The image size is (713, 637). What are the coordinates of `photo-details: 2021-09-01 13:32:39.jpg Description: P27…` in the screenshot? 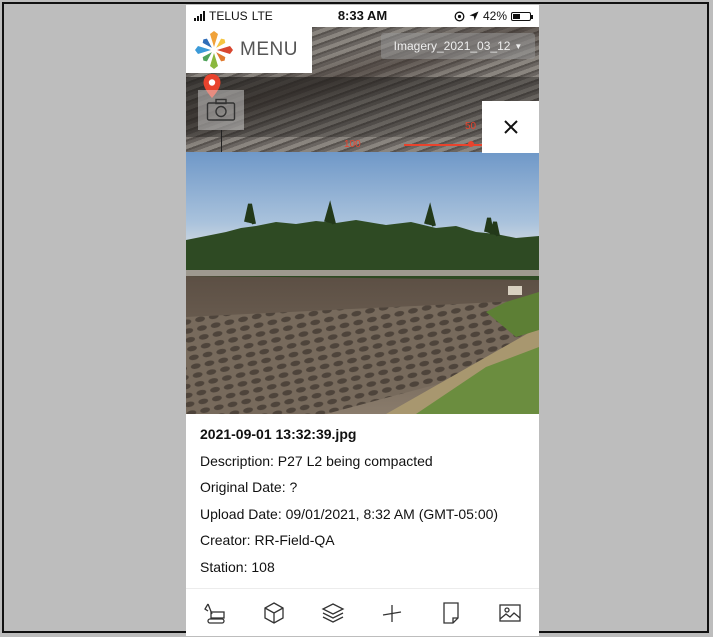 It's located at (365, 504).